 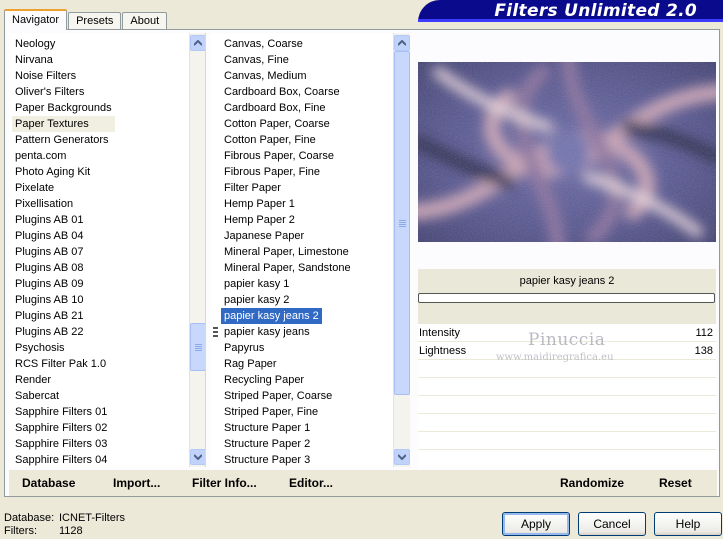 I want to click on reset-button: Reset, so click(x=675, y=483).